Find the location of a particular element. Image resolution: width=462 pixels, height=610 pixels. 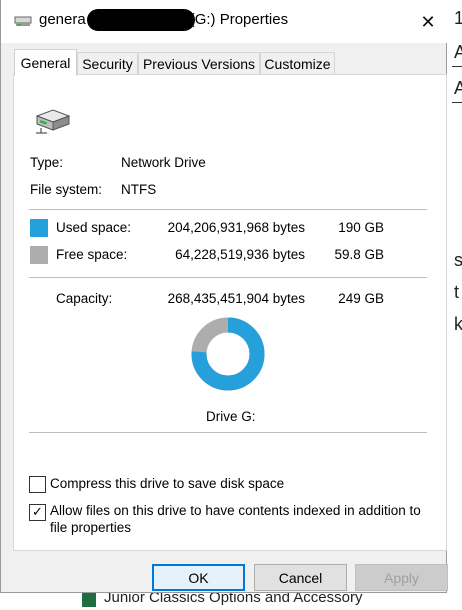

background-window-bottom: Junior Classics Options and Accessory is located at coordinates (231, 599).